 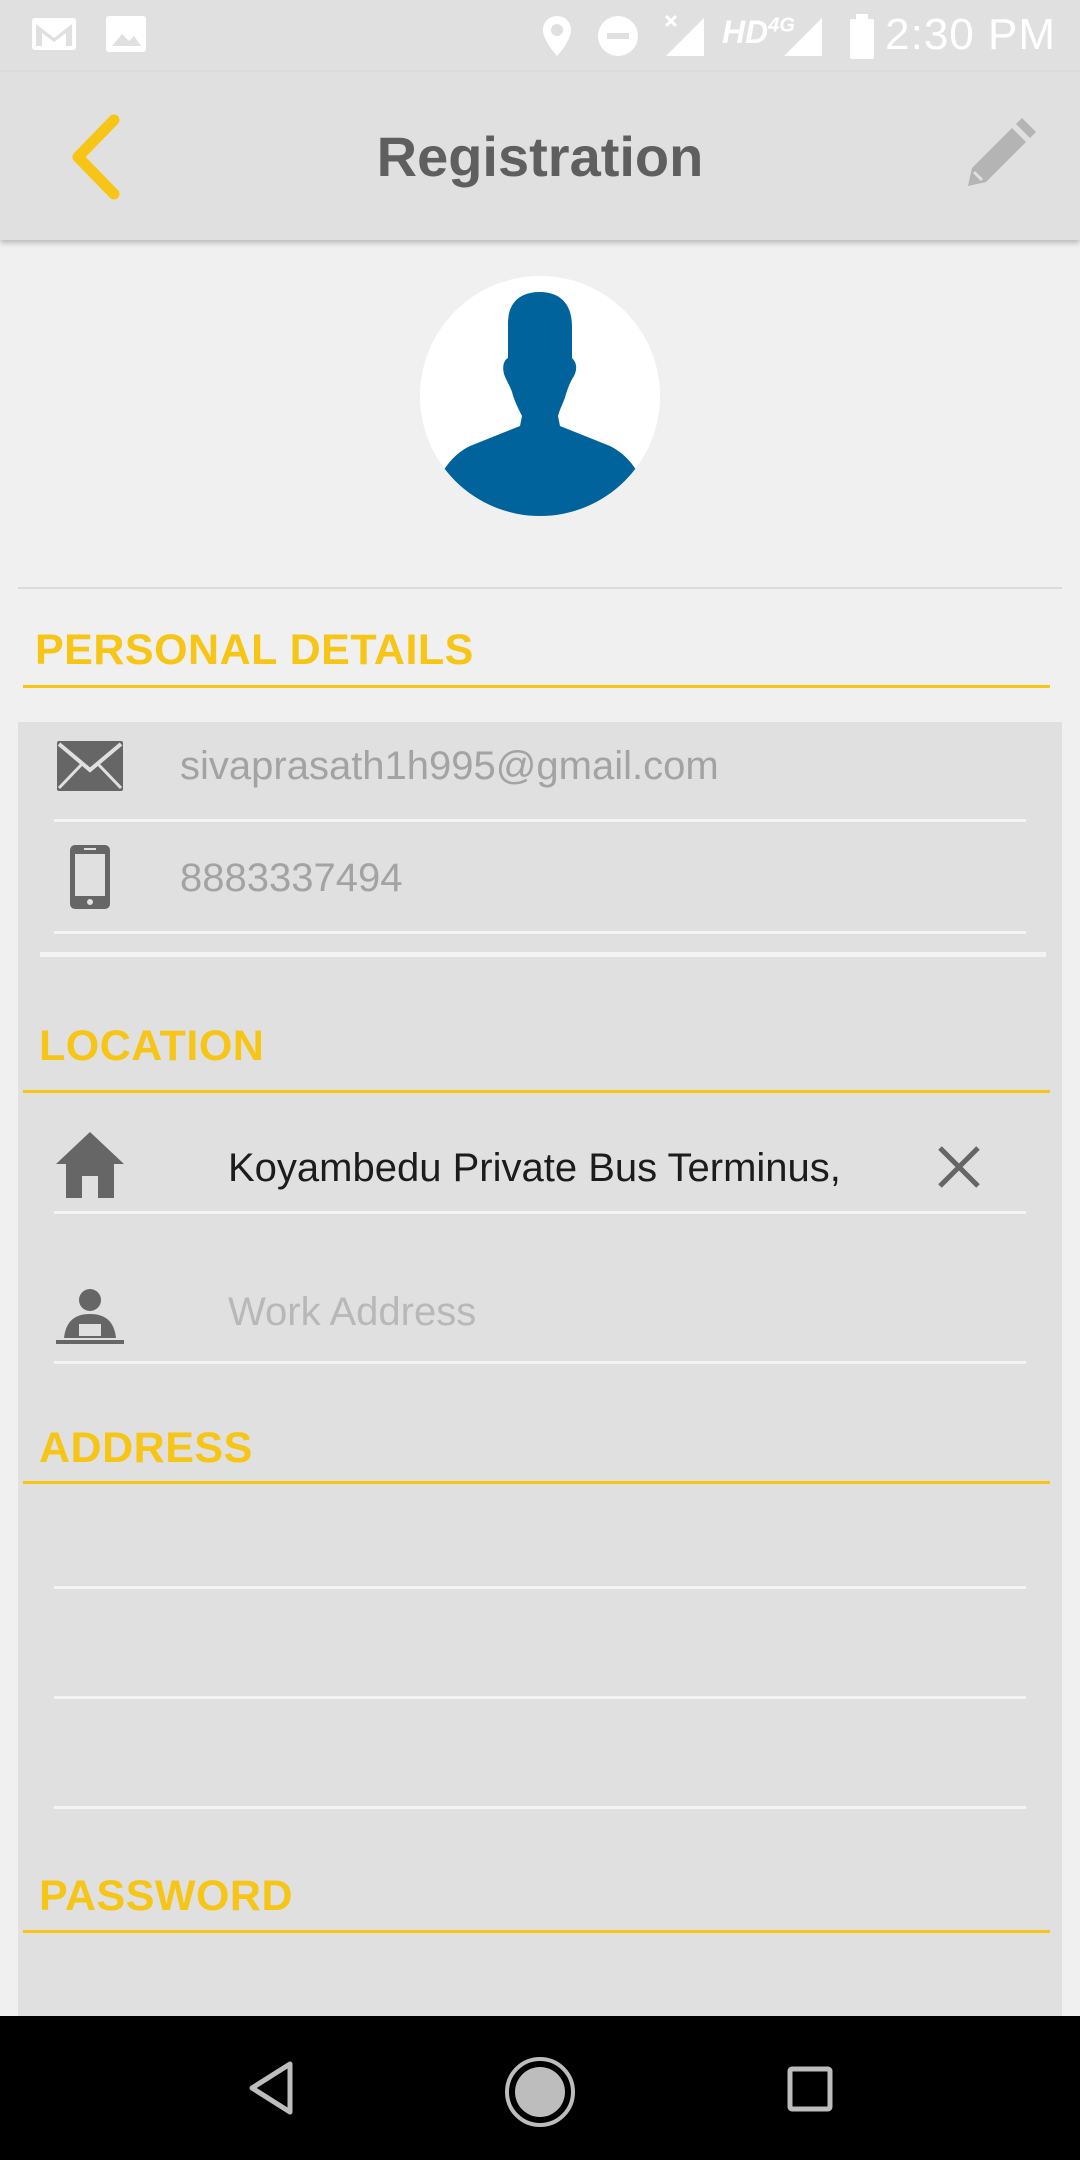 I want to click on home-icon, so click(x=90, y=1165).